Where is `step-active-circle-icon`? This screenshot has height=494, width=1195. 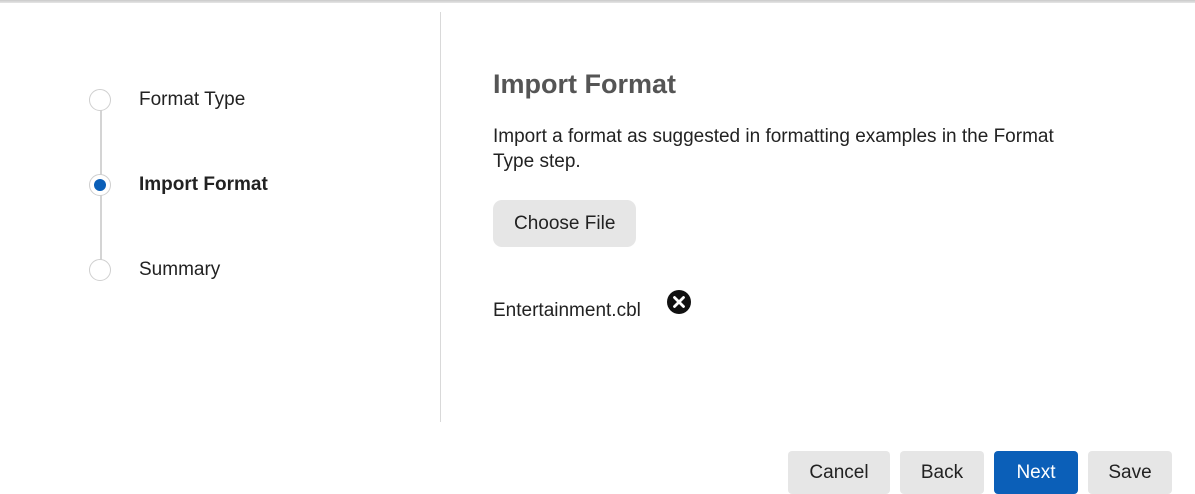 step-active-circle-icon is located at coordinates (100, 185).